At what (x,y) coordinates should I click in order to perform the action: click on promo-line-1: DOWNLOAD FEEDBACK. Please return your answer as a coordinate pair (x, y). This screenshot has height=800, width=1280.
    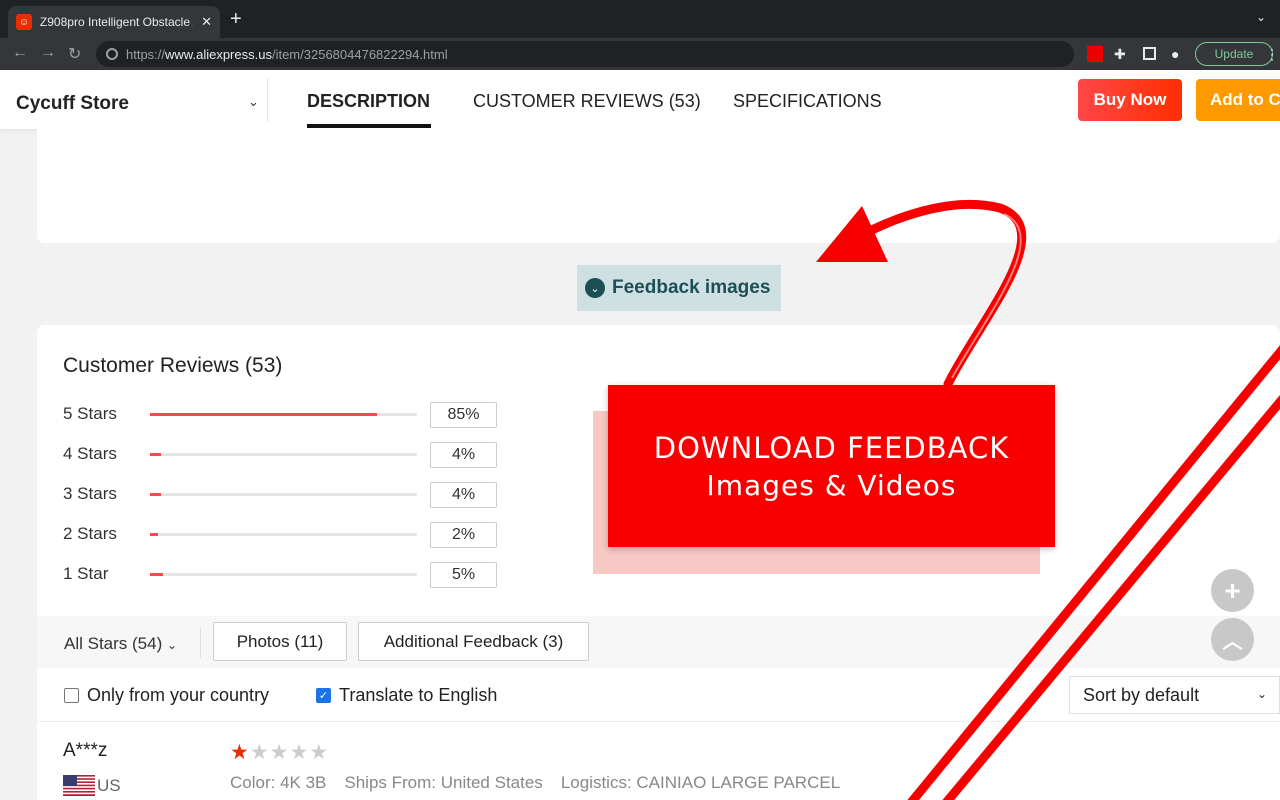
    Looking at the image, I should click on (831, 447).